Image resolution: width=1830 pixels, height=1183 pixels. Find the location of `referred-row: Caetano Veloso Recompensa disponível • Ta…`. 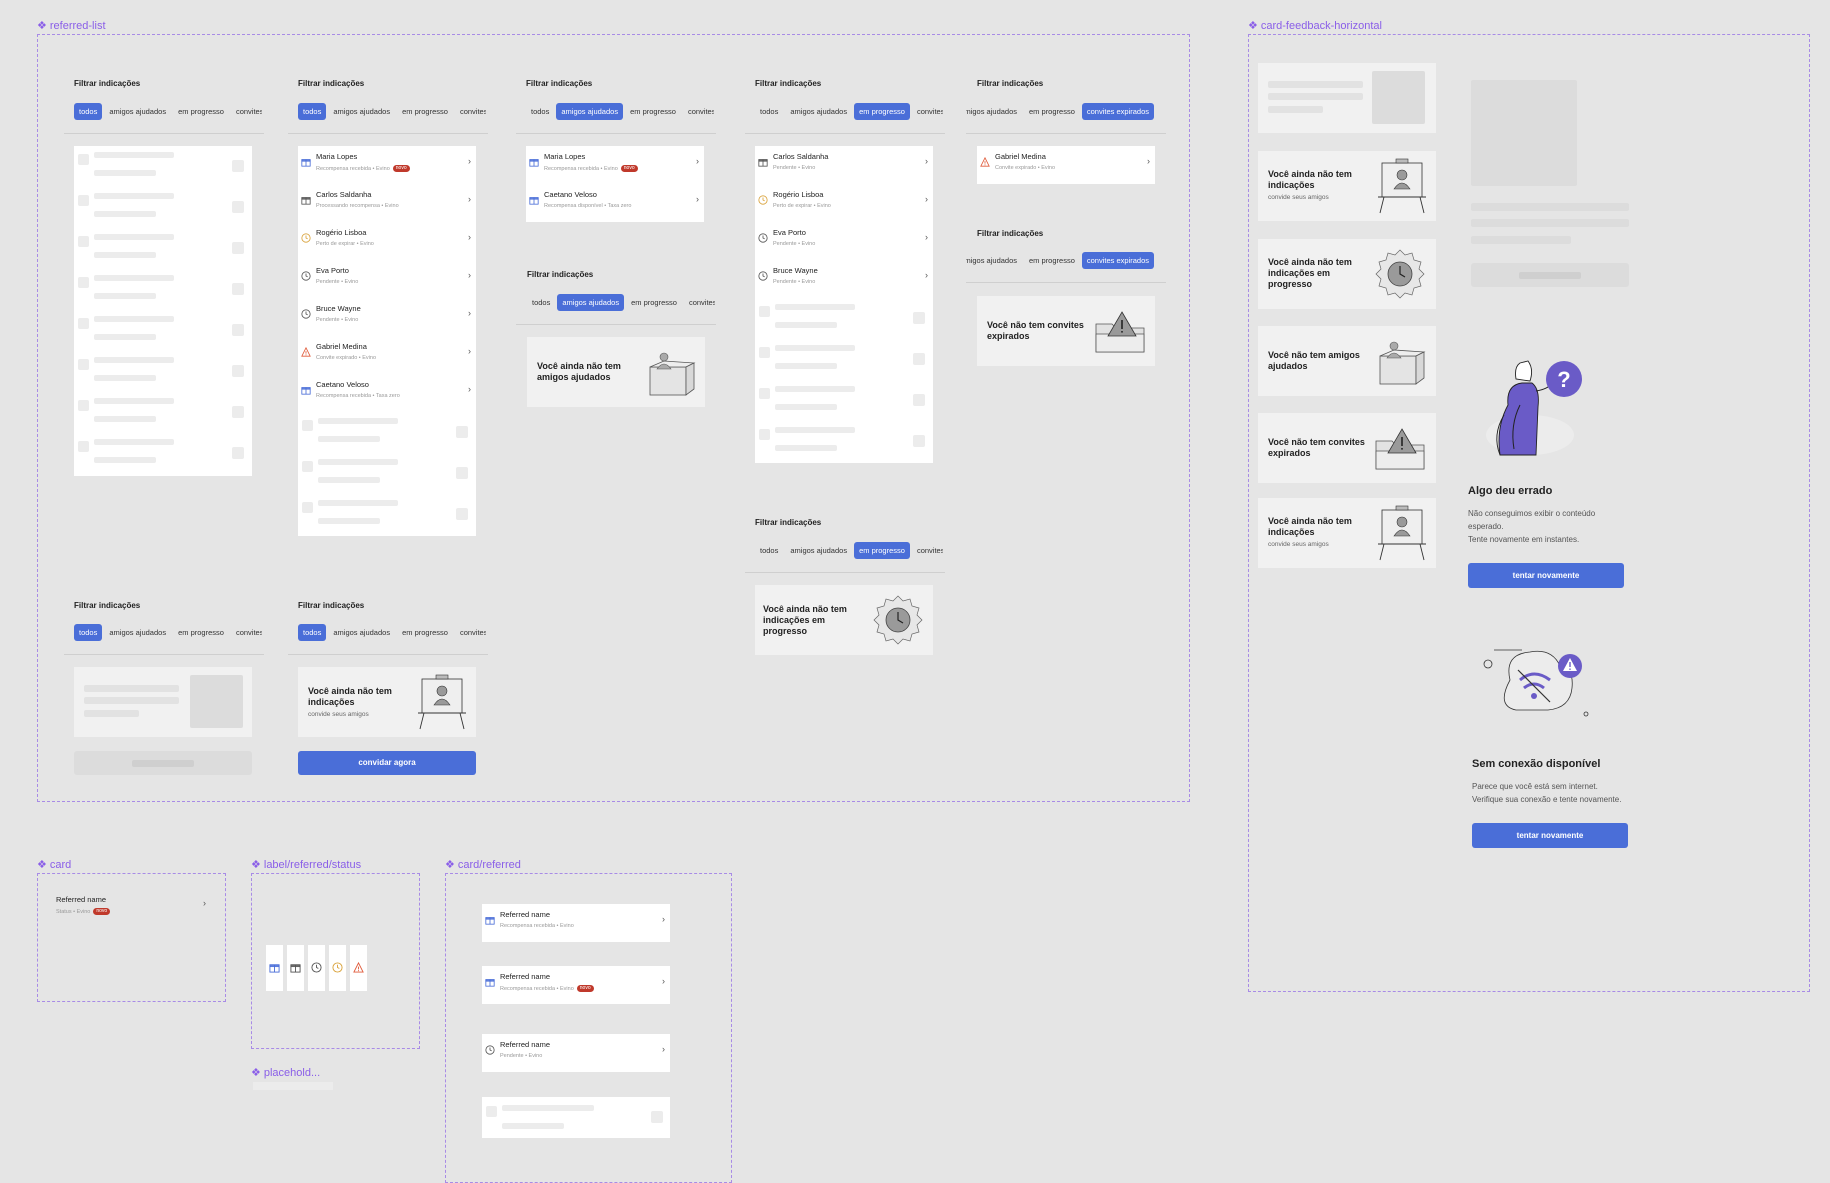

referred-row: Caetano Veloso Recompensa disponível • Ta… is located at coordinates (615, 203).